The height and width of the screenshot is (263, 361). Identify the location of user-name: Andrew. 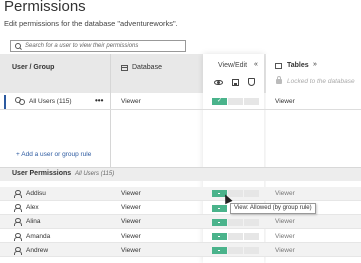
(37, 250).